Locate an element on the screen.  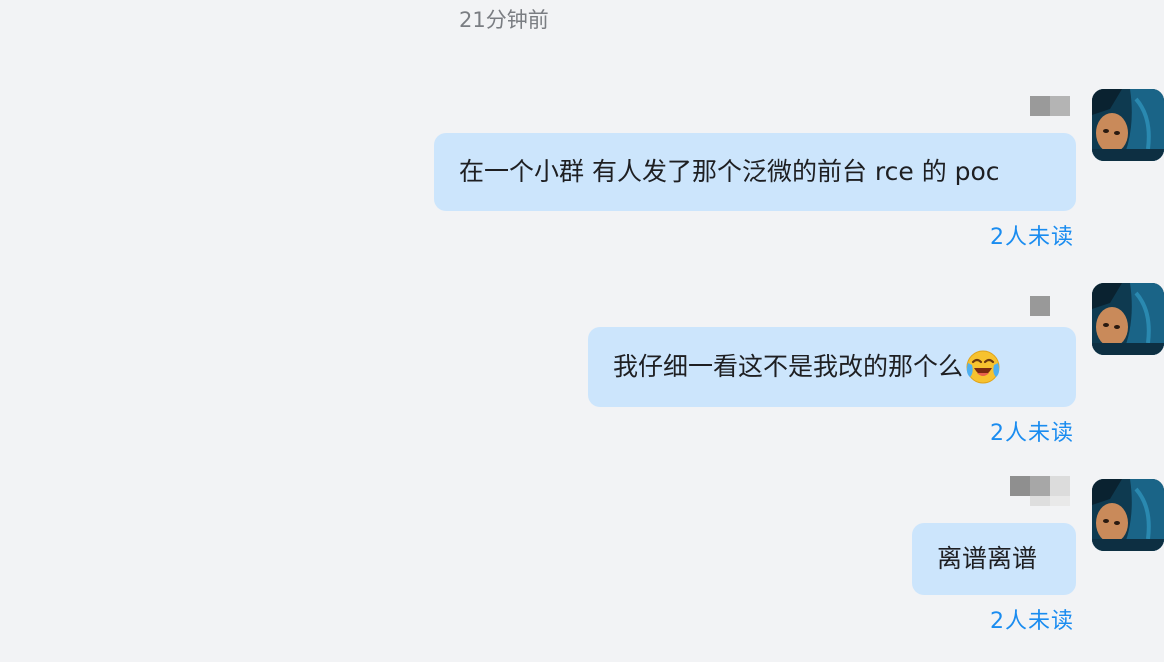
crying-laughing-emoji is located at coordinates (983, 367).